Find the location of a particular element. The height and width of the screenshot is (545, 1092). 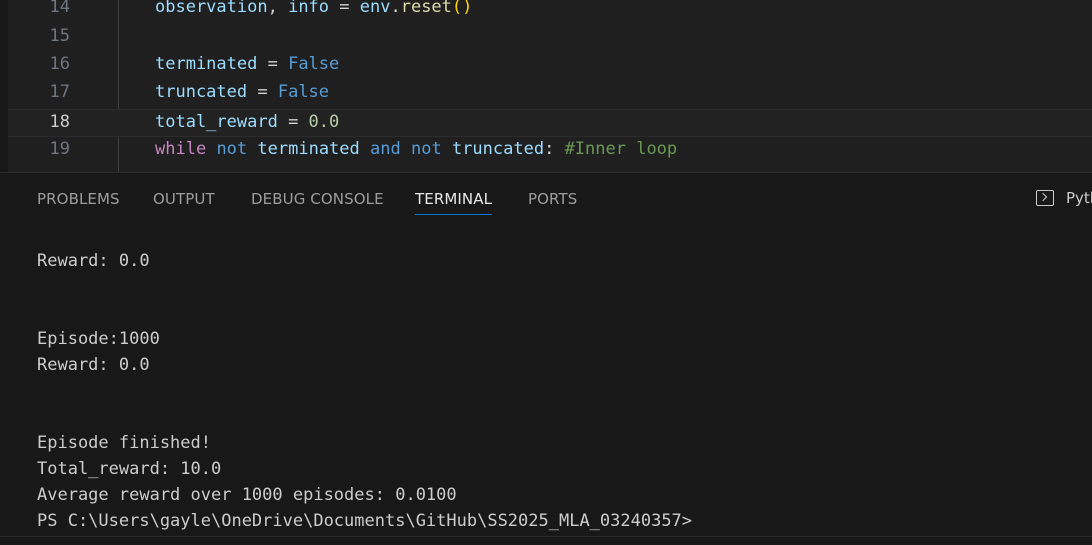

token: info is located at coordinates (309, 8).